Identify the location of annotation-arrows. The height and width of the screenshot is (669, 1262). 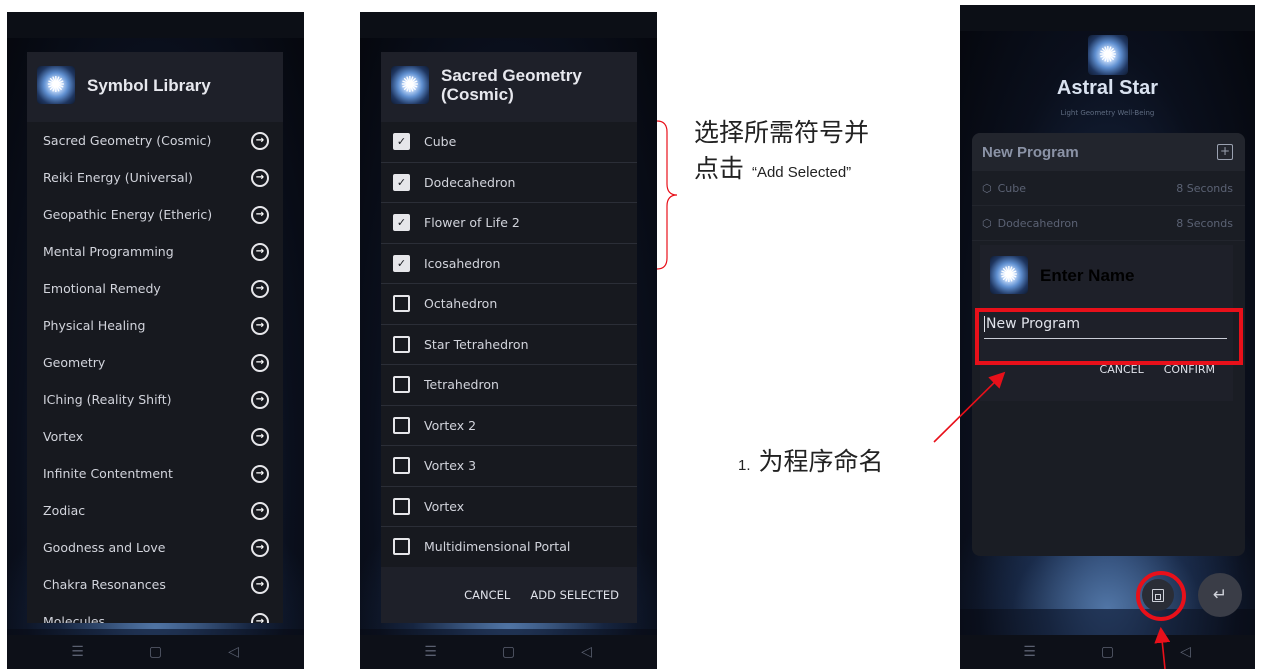
(1052, 520).